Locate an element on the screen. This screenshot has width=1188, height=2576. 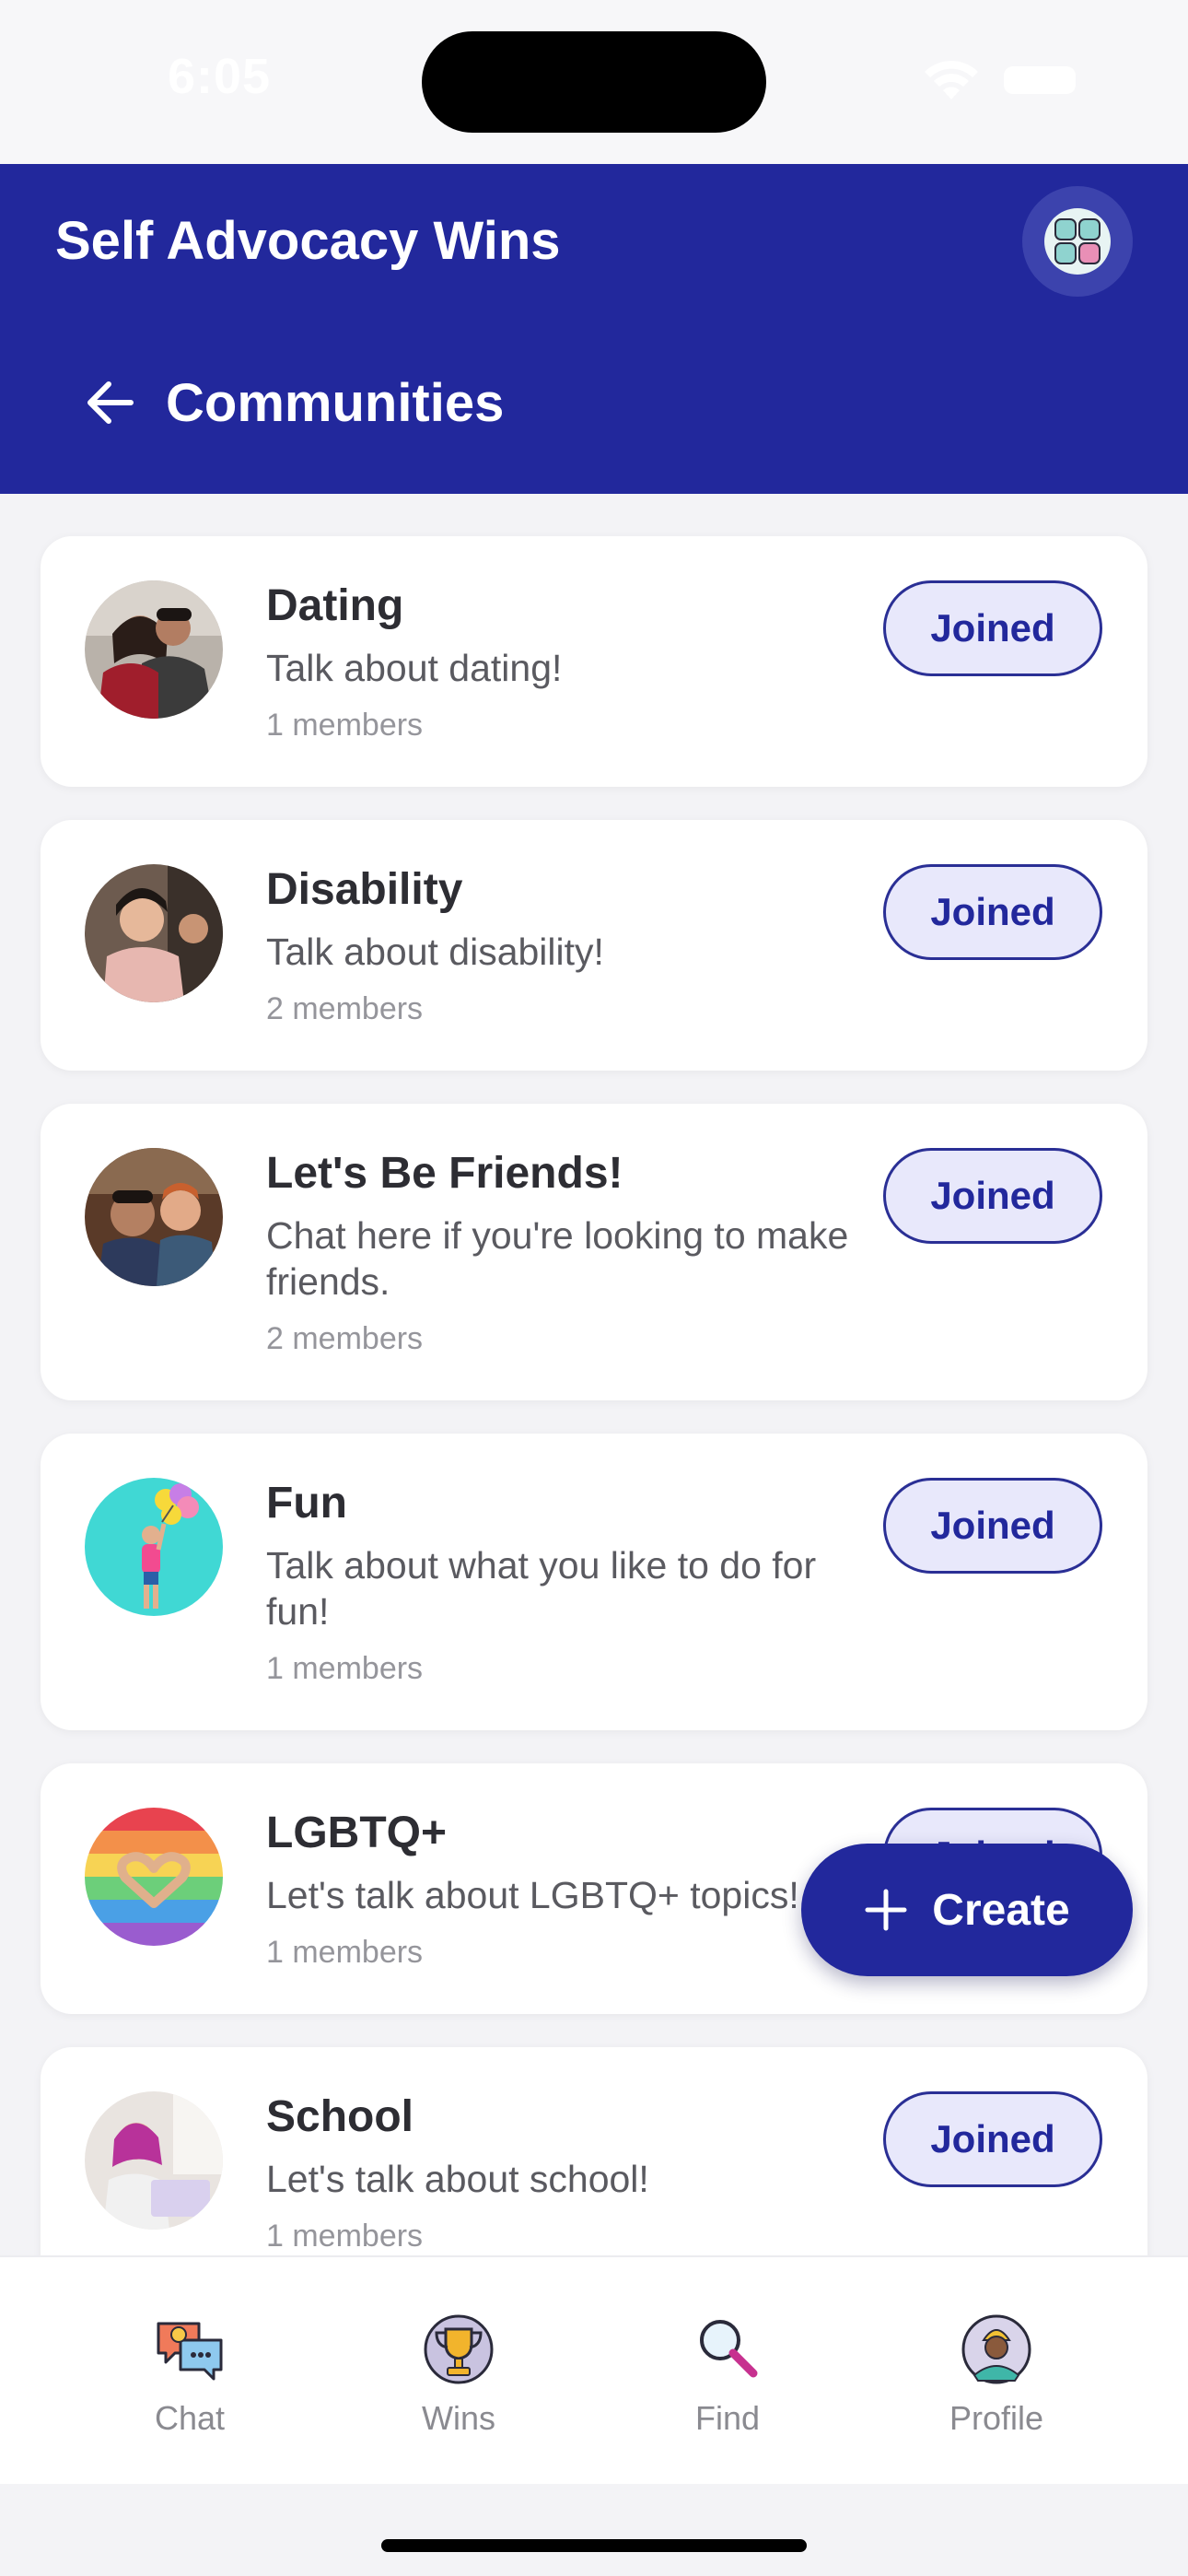
tab-profile: Profile is located at coordinates (996, 2377).